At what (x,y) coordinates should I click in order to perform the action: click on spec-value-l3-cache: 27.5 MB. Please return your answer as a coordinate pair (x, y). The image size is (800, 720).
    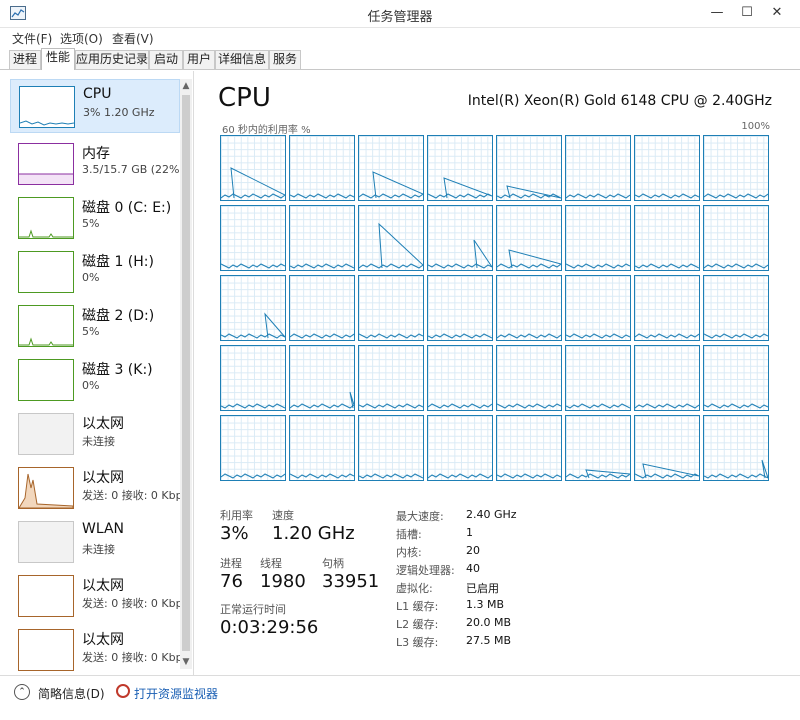
    Looking at the image, I should click on (489, 640).